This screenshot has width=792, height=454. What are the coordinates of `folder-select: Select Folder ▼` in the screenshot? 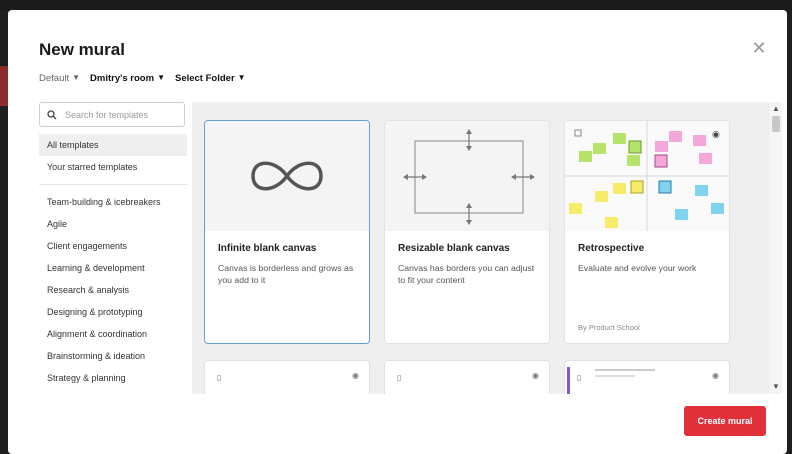 It's located at (210, 78).